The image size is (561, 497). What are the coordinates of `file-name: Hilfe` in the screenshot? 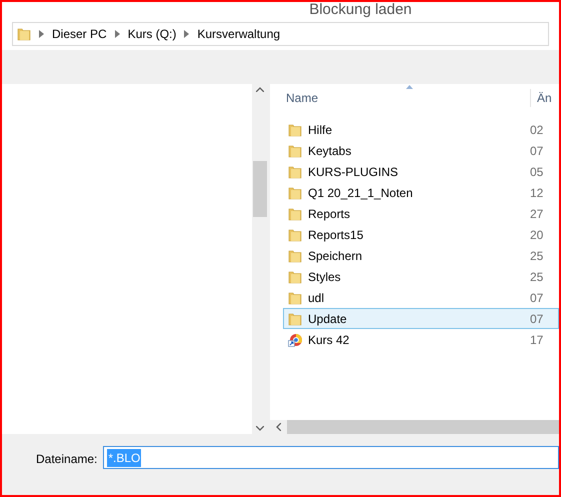 It's located at (320, 130).